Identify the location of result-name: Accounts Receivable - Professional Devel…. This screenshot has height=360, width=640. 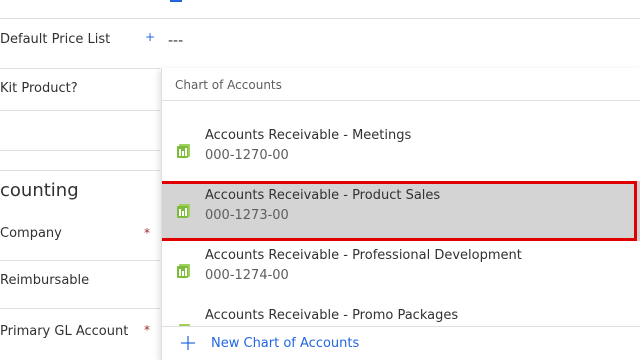
(363, 255).